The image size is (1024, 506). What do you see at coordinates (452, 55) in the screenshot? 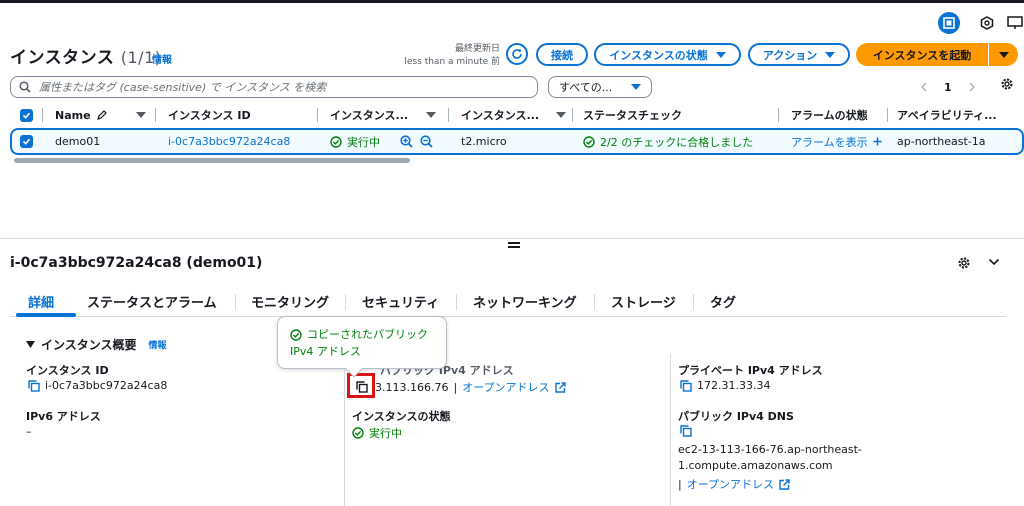
I see `last-updated: 最終更新日 less than a minute 前` at bounding box center [452, 55].